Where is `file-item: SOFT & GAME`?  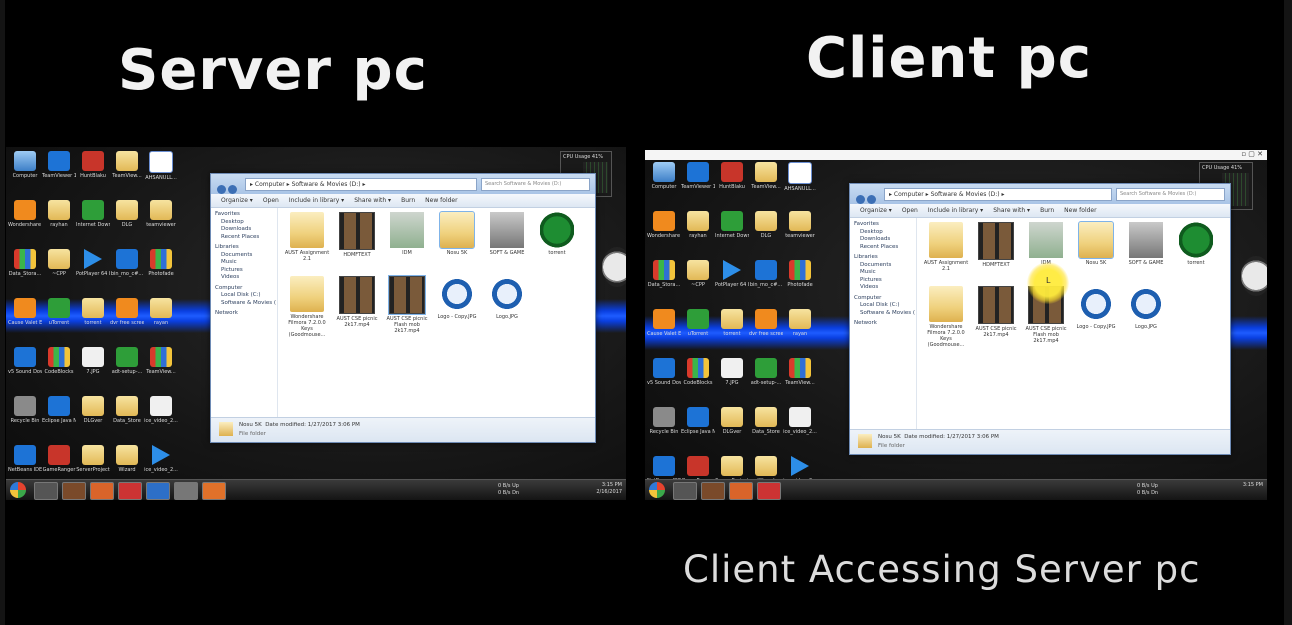 file-item: SOFT & GAME is located at coordinates (507, 234).